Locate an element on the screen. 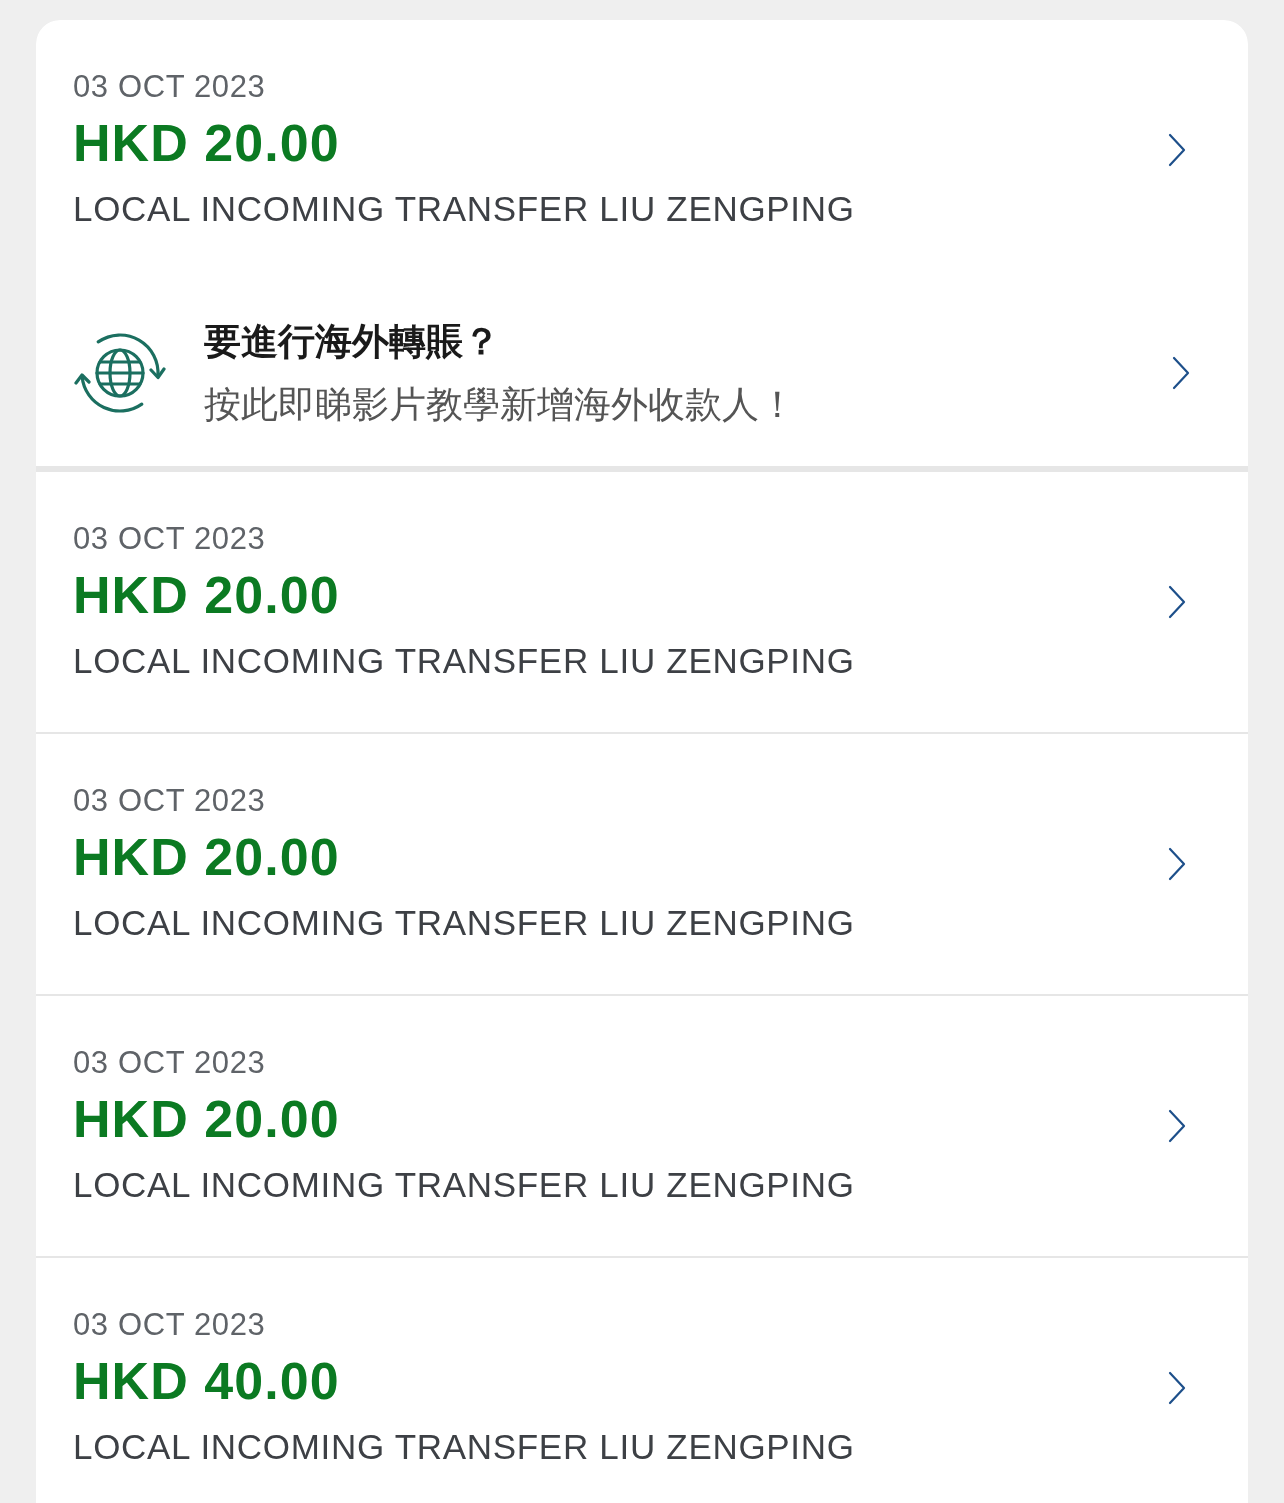 The width and height of the screenshot is (1284, 1503). promo-title: 要進行海外轉賬？ is located at coordinates (352, 341).